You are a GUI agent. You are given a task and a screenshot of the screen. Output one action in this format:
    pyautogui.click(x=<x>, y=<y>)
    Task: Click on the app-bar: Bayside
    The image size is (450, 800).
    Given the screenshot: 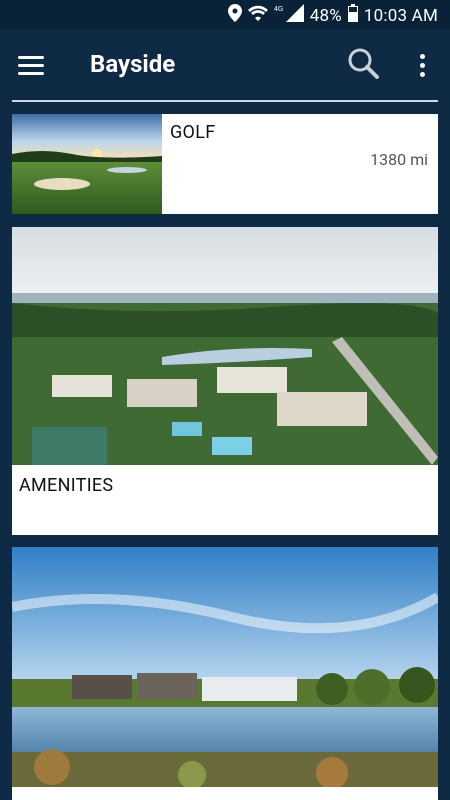 What is the action you would take?
    pyautogui.click(x=225, y=66)
    